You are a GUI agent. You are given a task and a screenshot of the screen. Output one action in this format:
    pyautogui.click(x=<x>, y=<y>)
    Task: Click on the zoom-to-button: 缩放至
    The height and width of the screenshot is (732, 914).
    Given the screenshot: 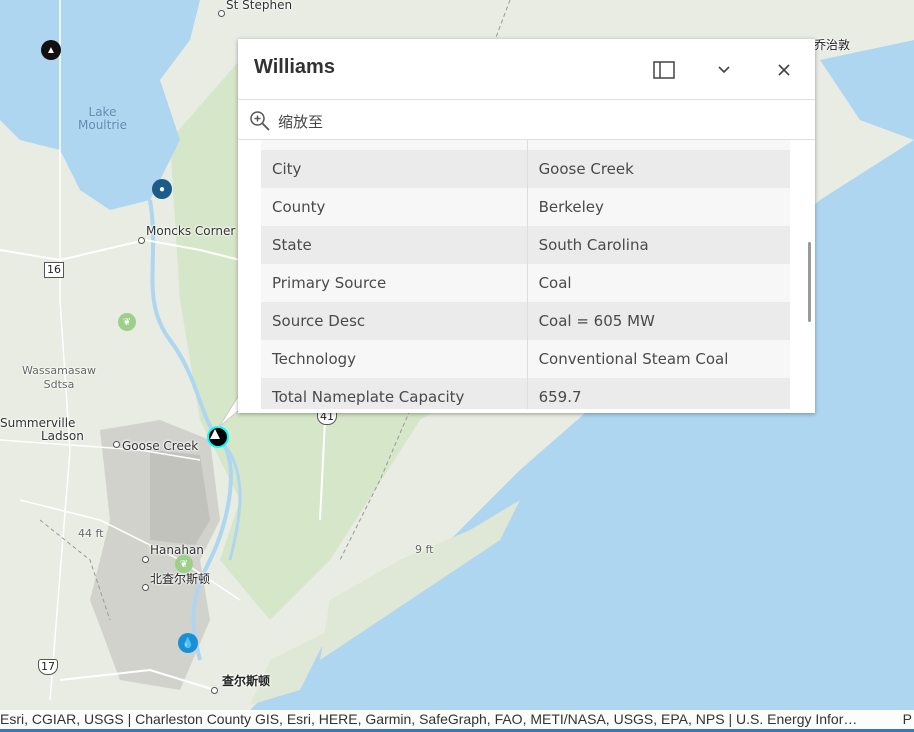 What is the action you would take?
    pyautogui.click(x=526, y=120)
    